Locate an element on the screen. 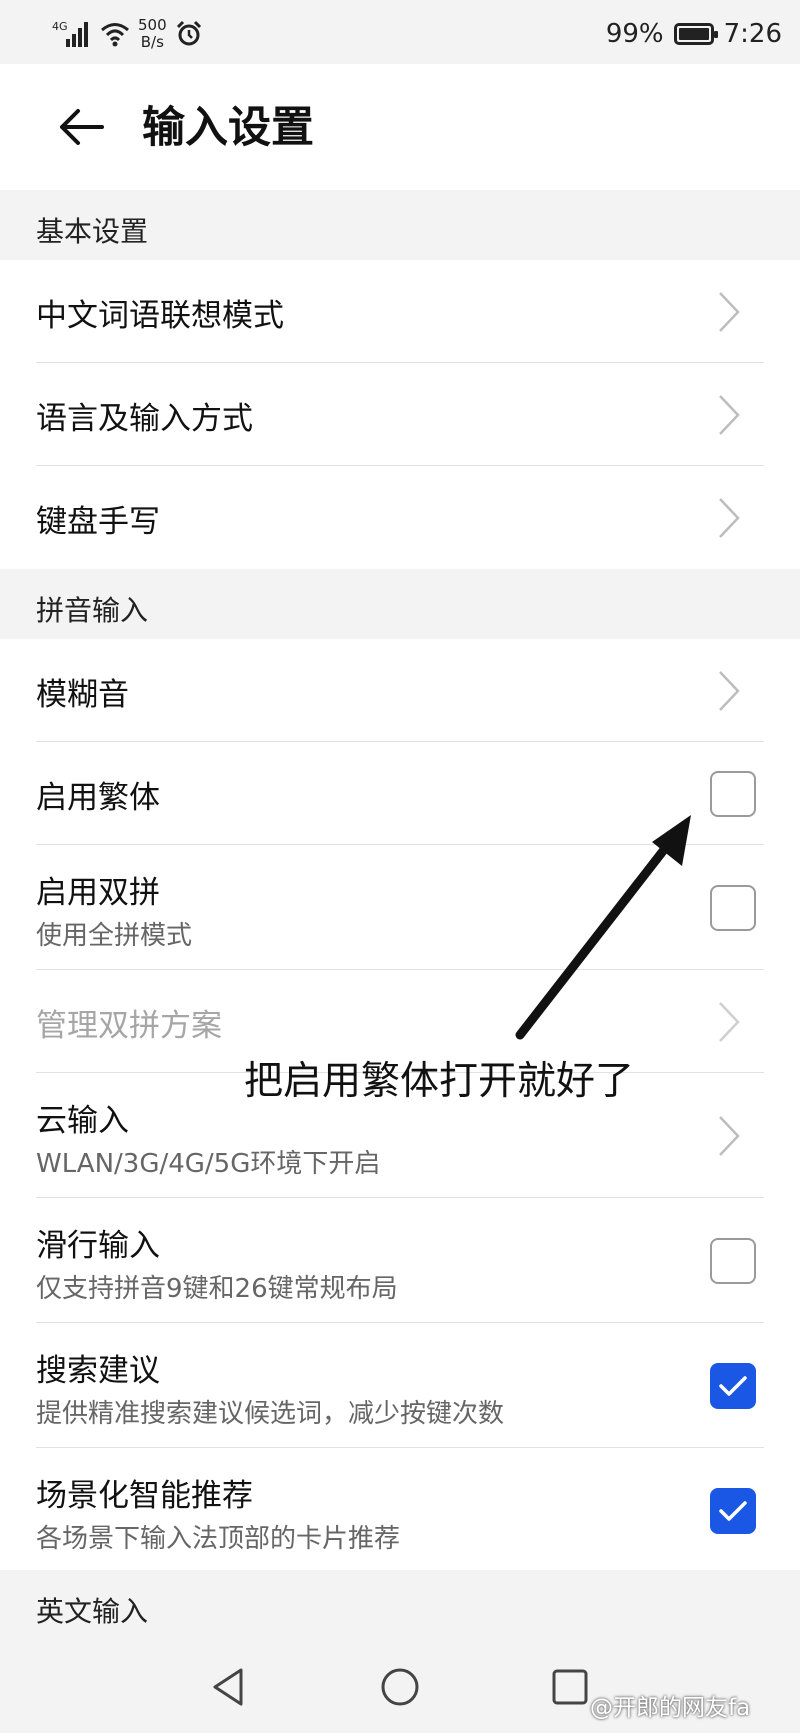 The height and width of the screenshot is (1733, 800). app-bar: 输入设置 is located at coordinates (400, 127).